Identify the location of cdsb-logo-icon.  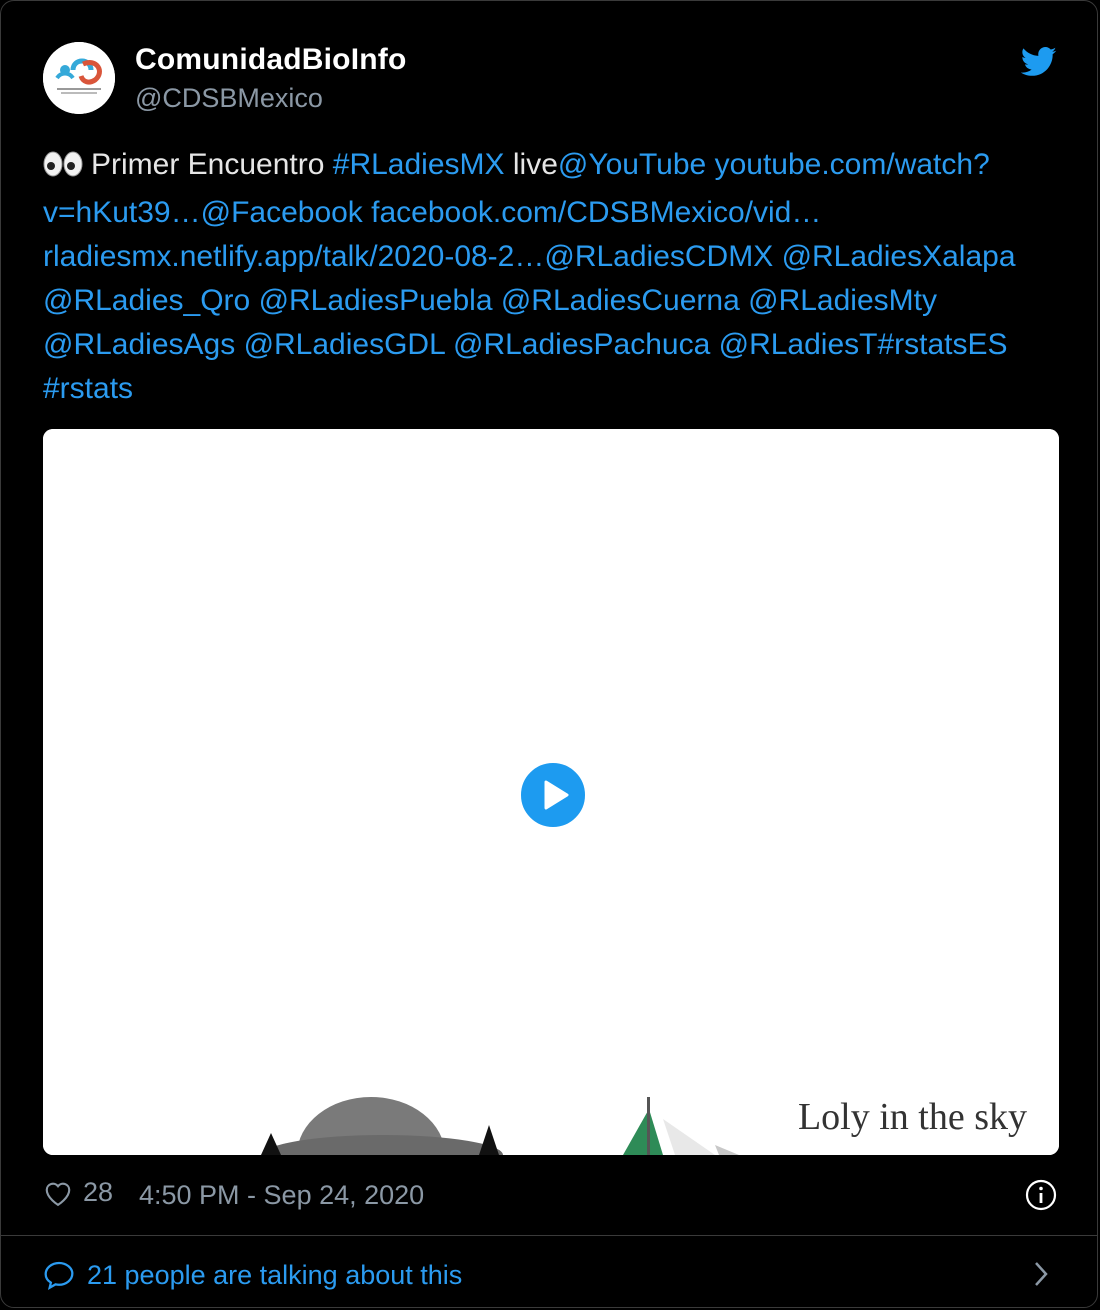
(79, 78).